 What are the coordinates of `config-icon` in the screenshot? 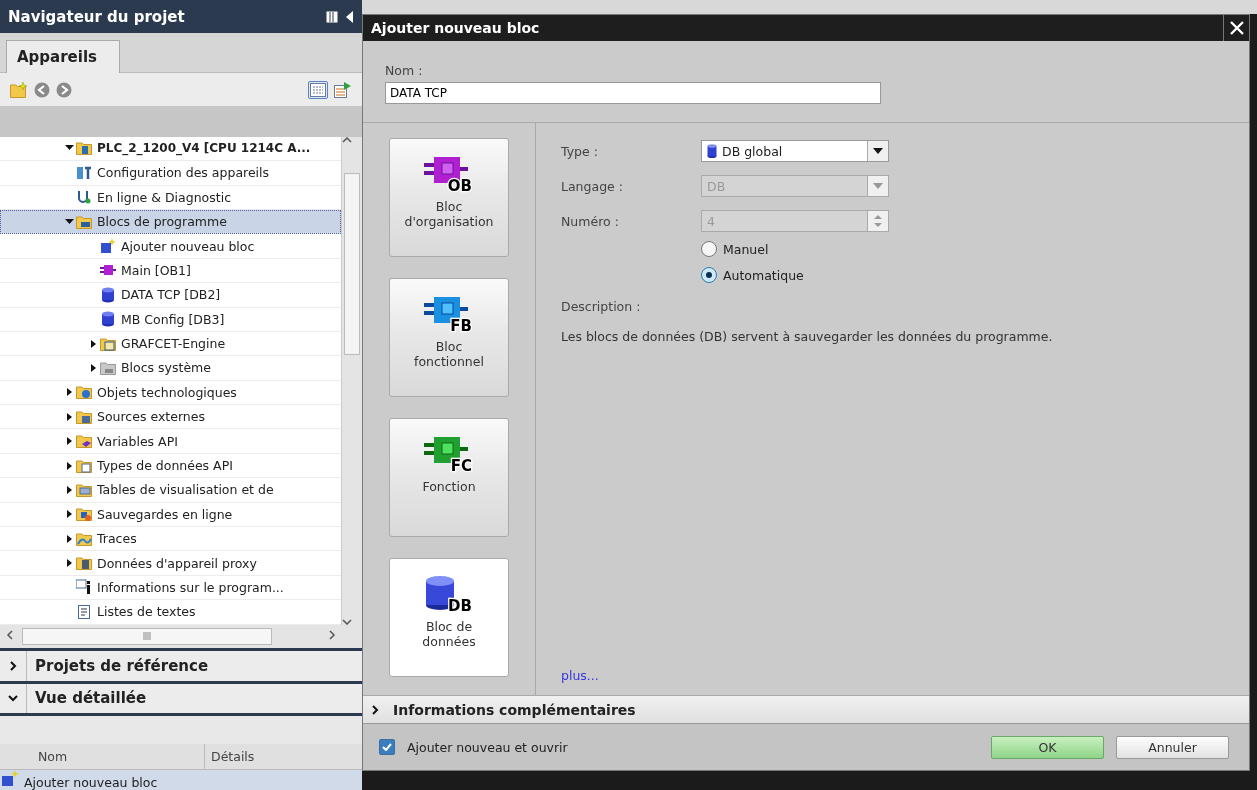 It's located at (84, 172).